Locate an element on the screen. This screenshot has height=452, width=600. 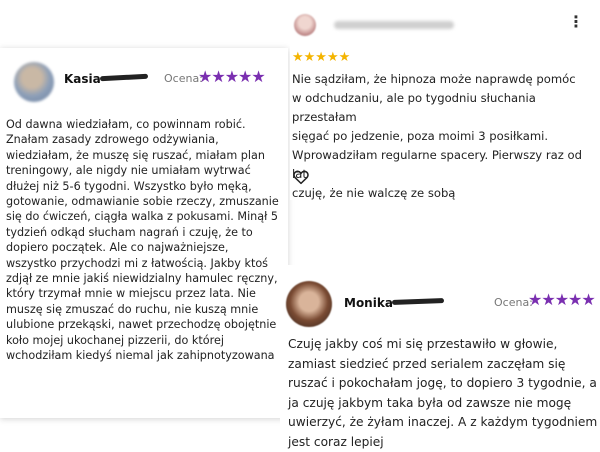
review-text-line: jest coraz lepiej is located at coordinates (444, 442).